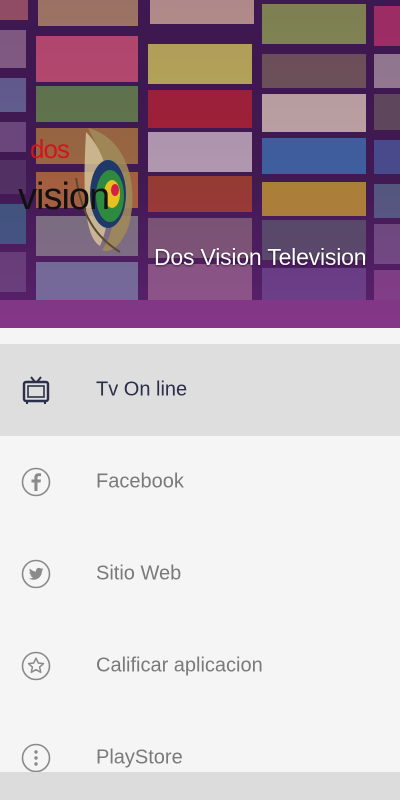 This screenshot has width=400, height=800. Describe the element at coordinates (200, 482) in the screenshot. I see `menu-item-facebook: Facebook` at that location.